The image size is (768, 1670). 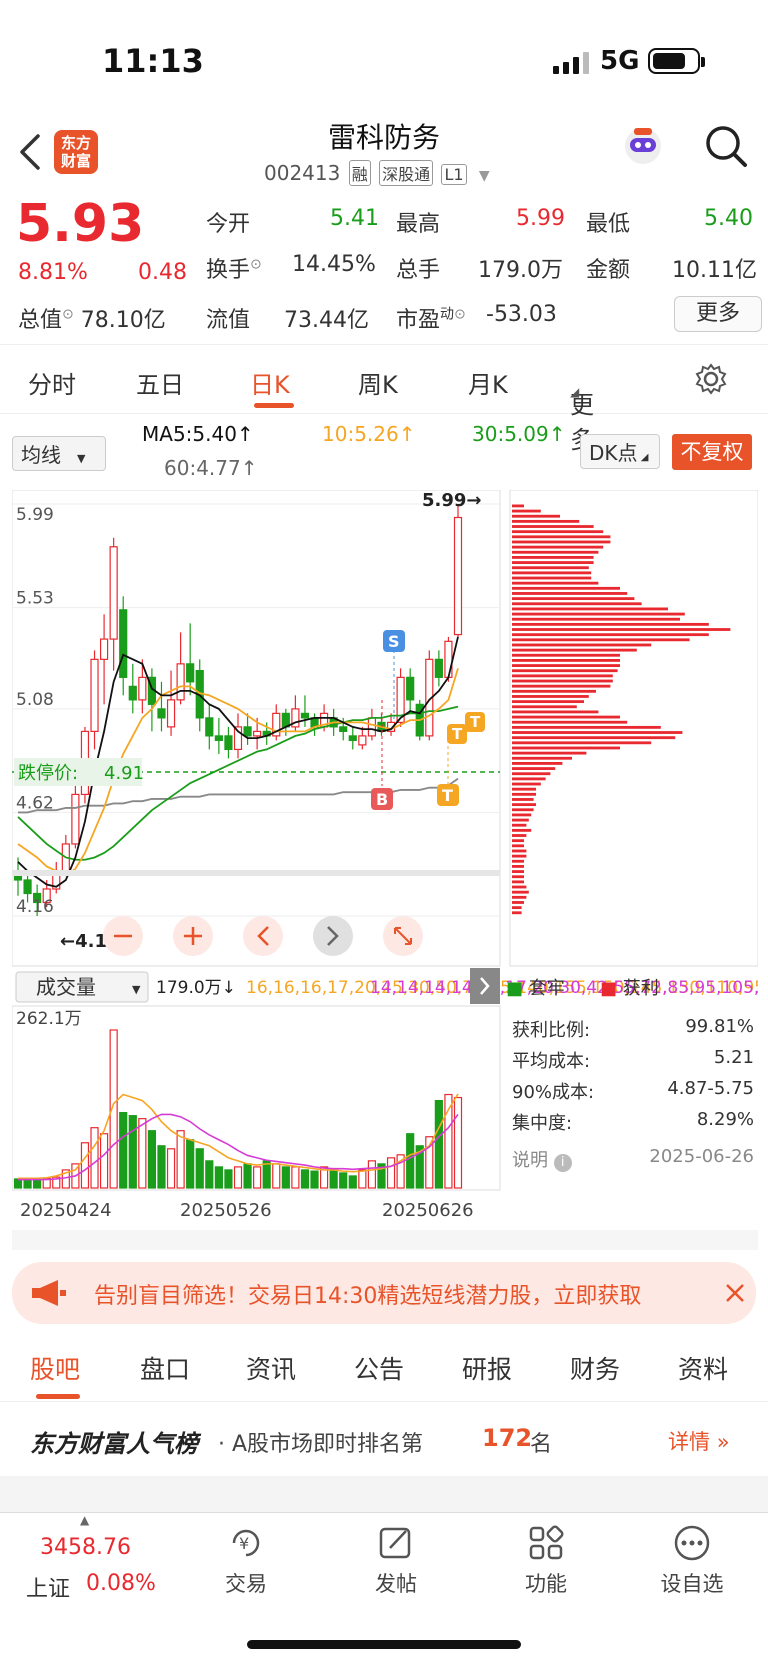 I want to click on nav-add-watchlist: 设自选, so click(x=692, y=1560).